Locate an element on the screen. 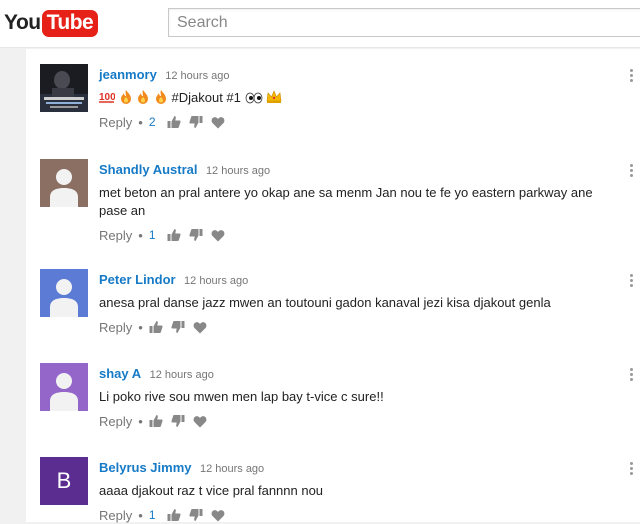  search-placeholder: Search is located at coordinates (202, 22).